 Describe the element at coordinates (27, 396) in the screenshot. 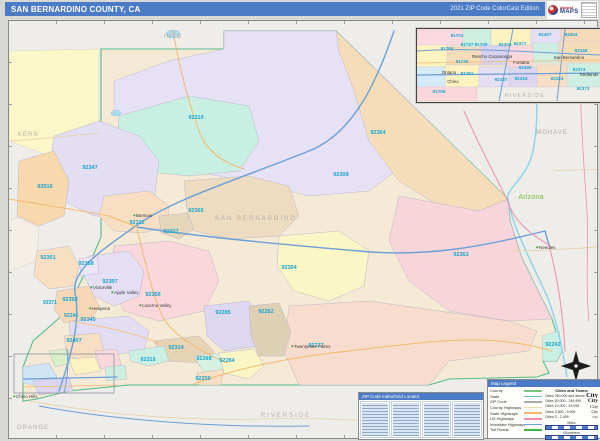

I see `city-label-chino-hills: Chino Hills` at that location.